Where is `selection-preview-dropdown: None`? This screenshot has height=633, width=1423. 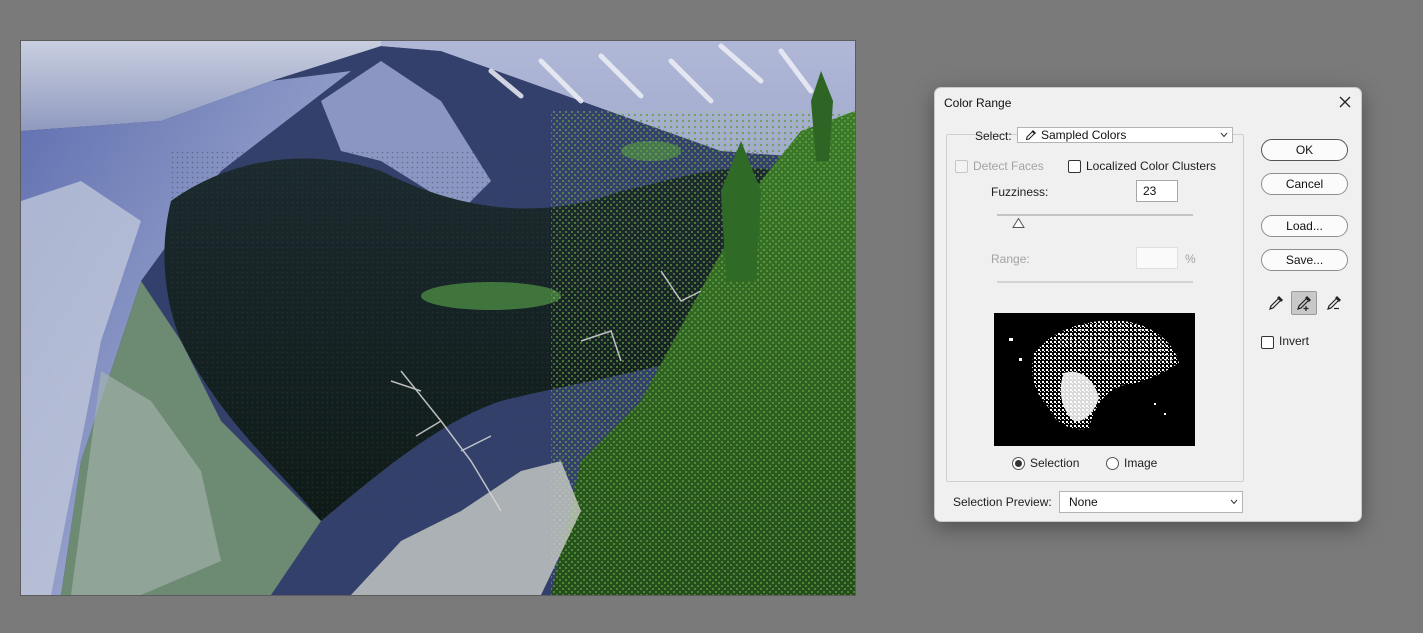
selection-preview-dropdown: None is located at coordinates (1151, 502).